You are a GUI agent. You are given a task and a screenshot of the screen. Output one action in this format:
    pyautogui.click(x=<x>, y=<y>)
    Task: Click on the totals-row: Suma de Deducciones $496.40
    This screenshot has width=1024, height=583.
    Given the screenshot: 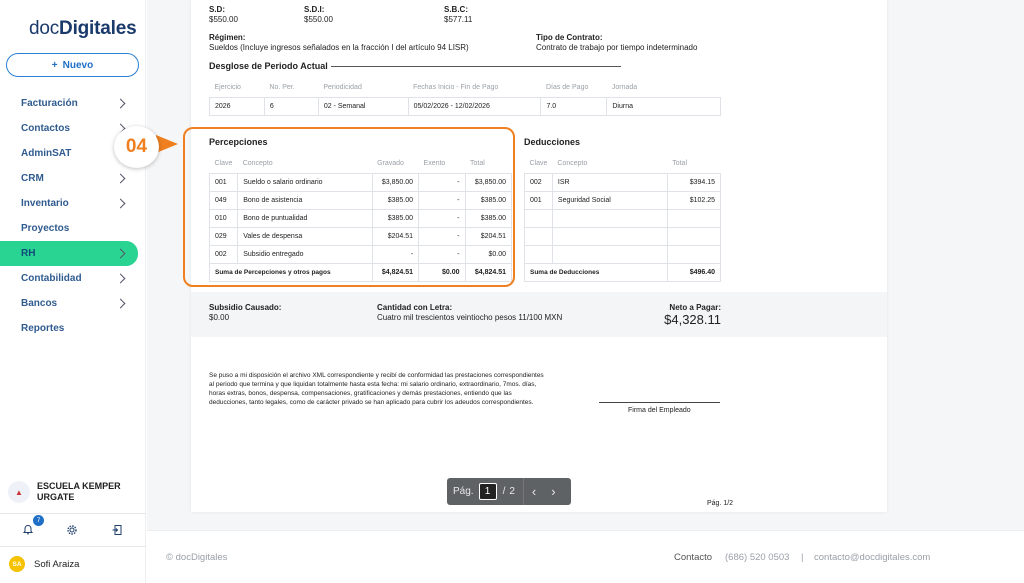 What is the action you would take?
    pyautogui.click(x=623, y=272)
    